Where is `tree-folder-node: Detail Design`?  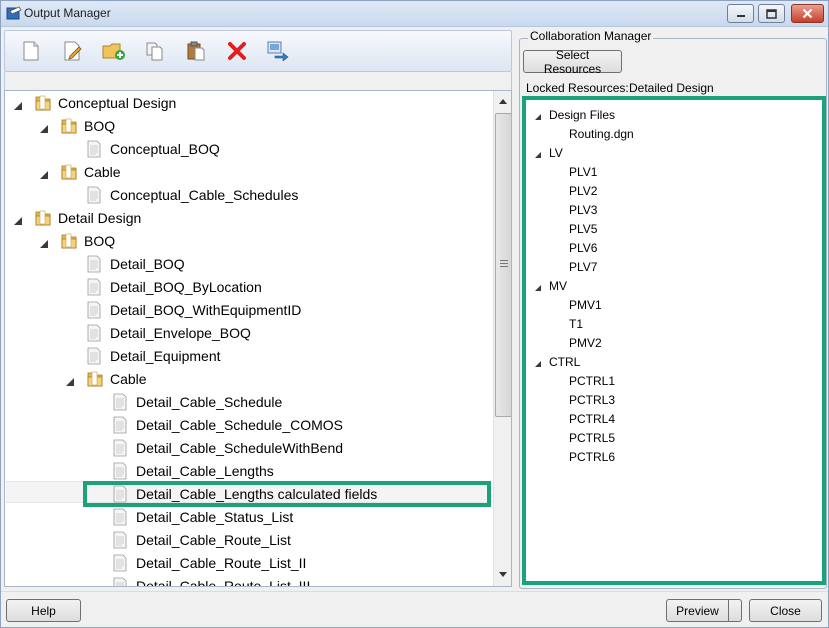 tree-folder-node: Detail Design is located at coordinates (77, 218).